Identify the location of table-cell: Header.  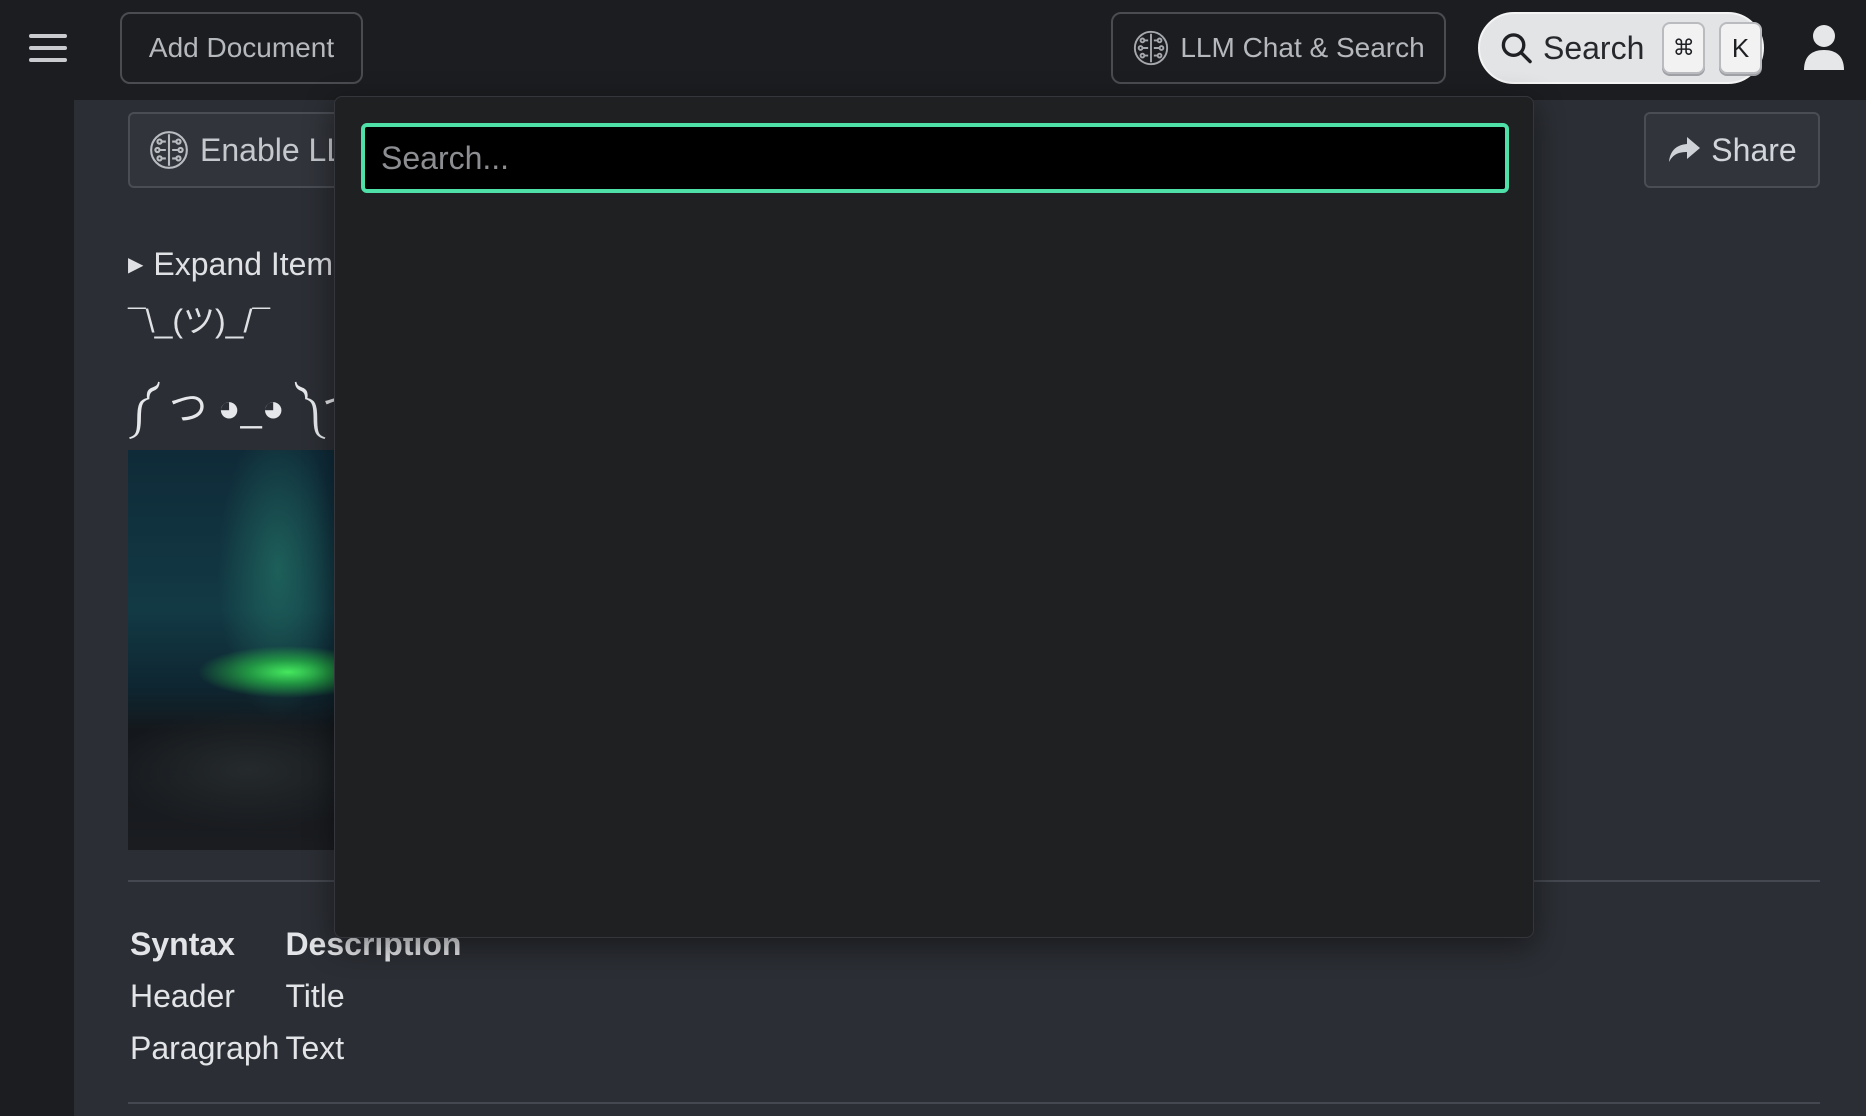
(182, 995).